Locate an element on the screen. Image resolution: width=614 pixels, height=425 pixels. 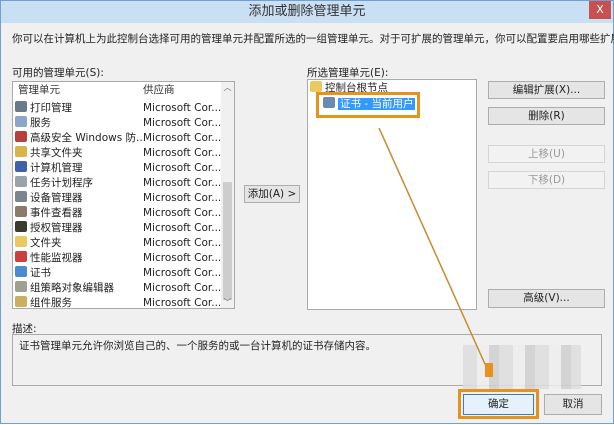
annotation-arrow is located at coordinates (435, 252).